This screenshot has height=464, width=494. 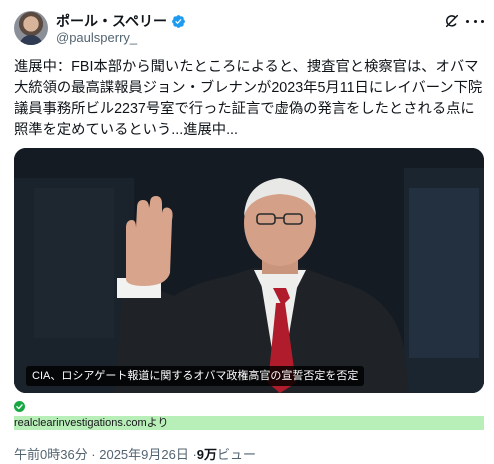 What do you see at coordinates (111, 21) in the screenshot?
I see `author-display-name: ポール・スペリー` at bounding box center [111, 21].